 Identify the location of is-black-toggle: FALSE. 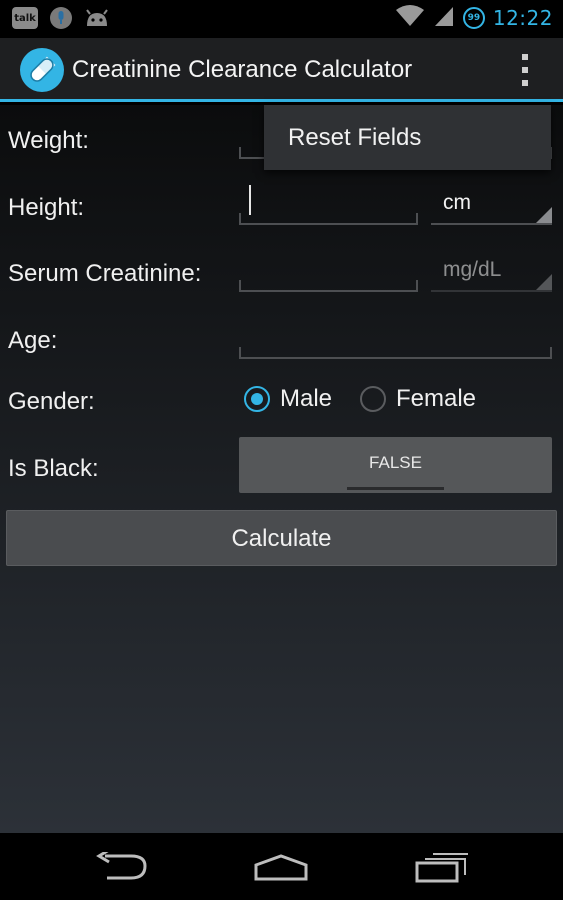
(395, 465).